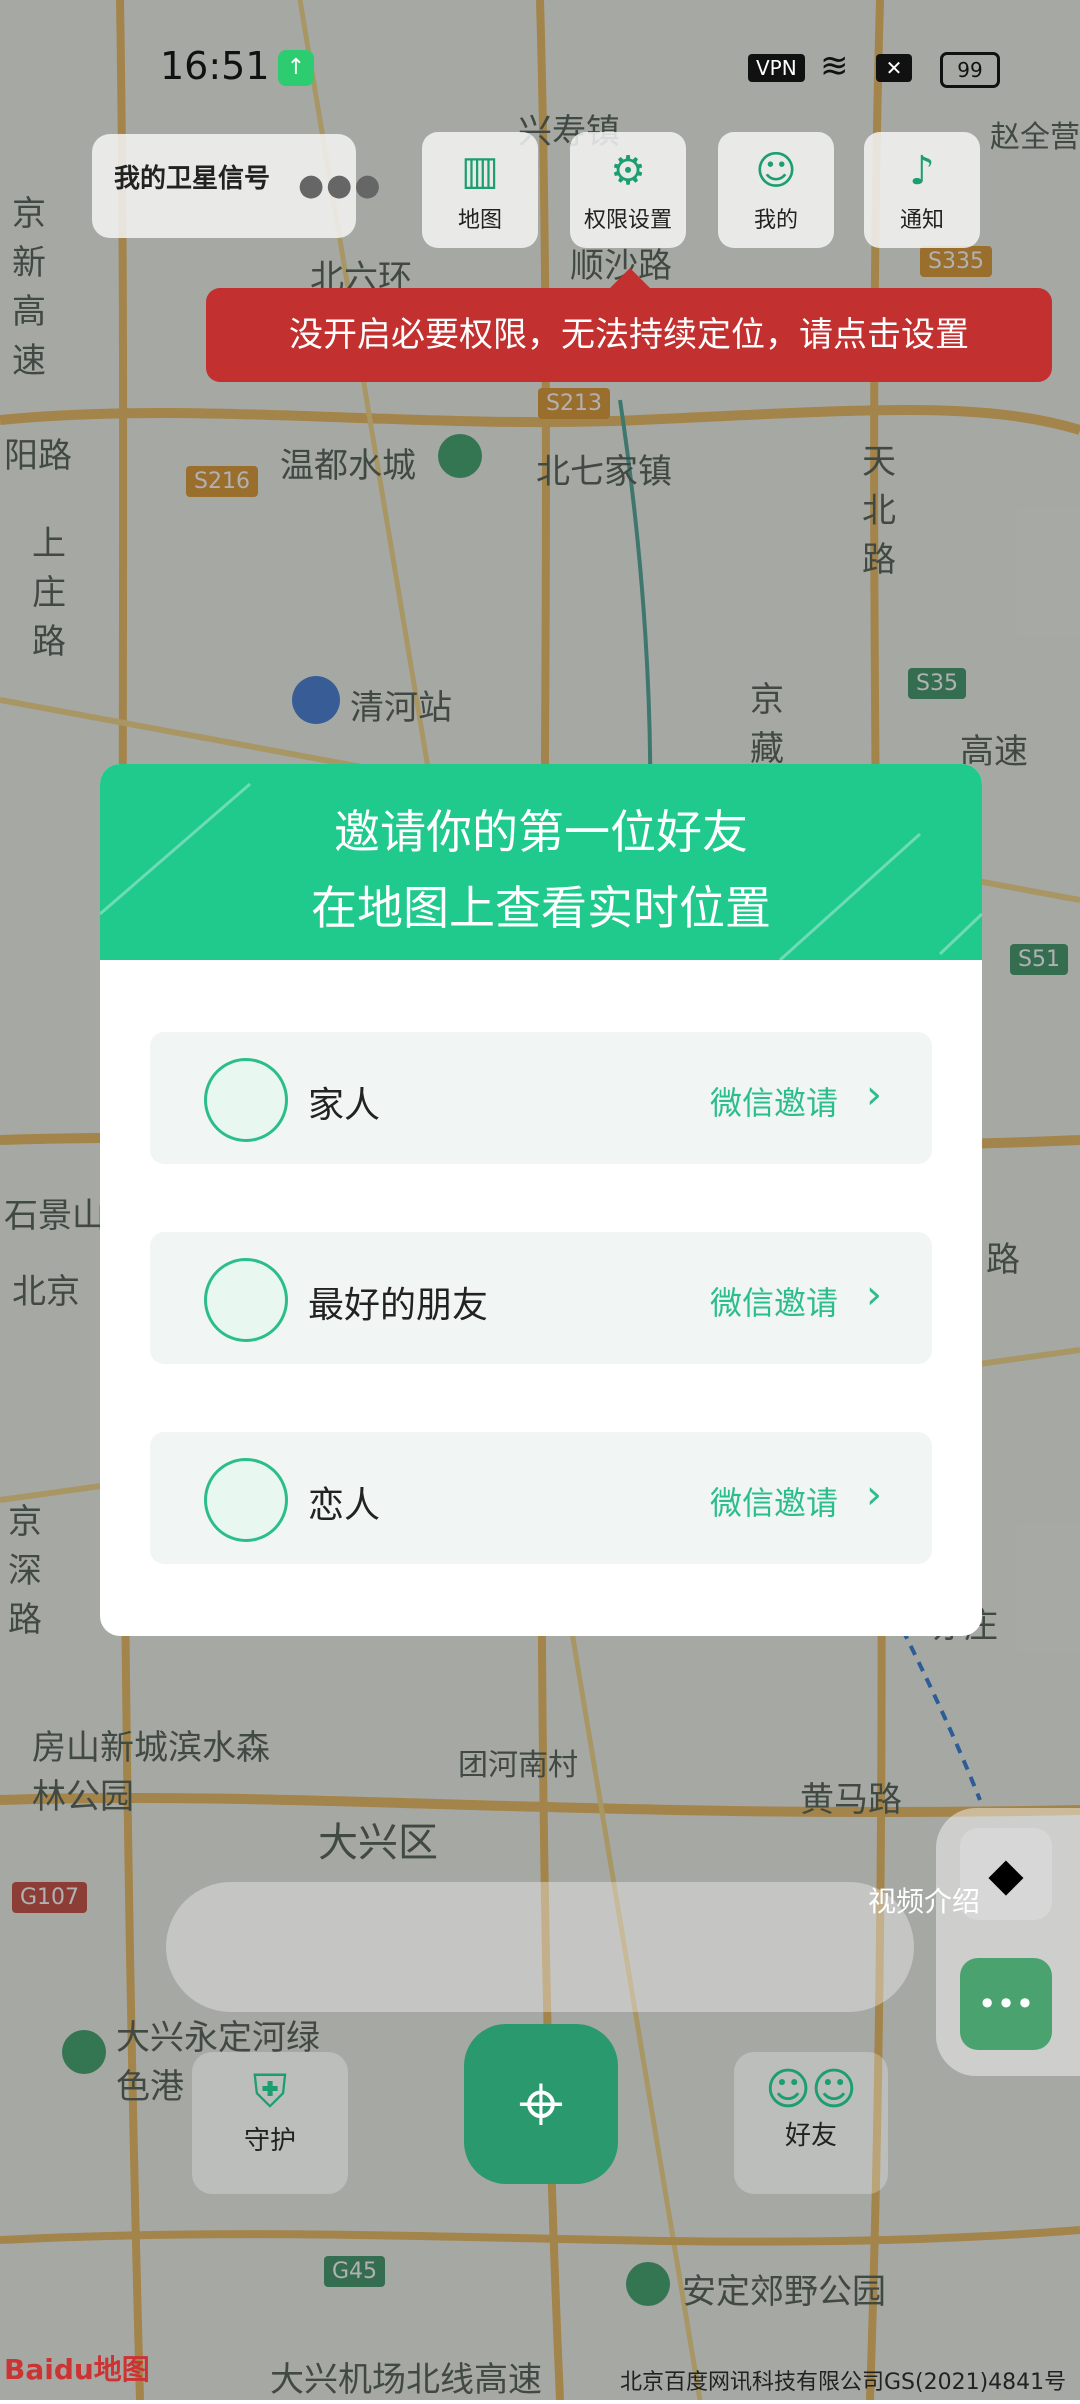 The image size is (1080, 2404). Describe the element at coordinates (246, 1500) in the screenshot. I see `couple-avatar-icon` at that location.